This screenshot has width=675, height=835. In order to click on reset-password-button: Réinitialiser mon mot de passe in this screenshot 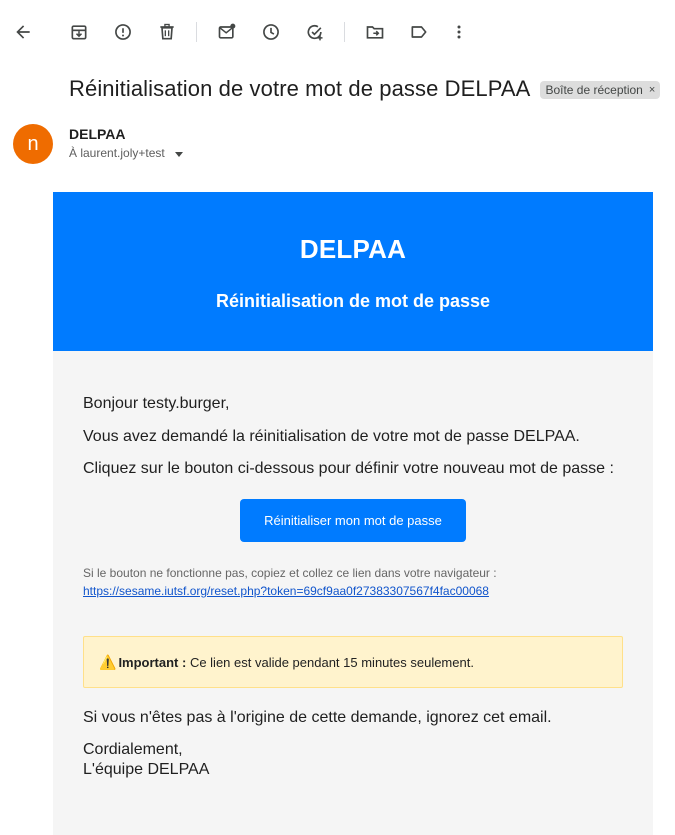, I will do `click(353, 520)`.